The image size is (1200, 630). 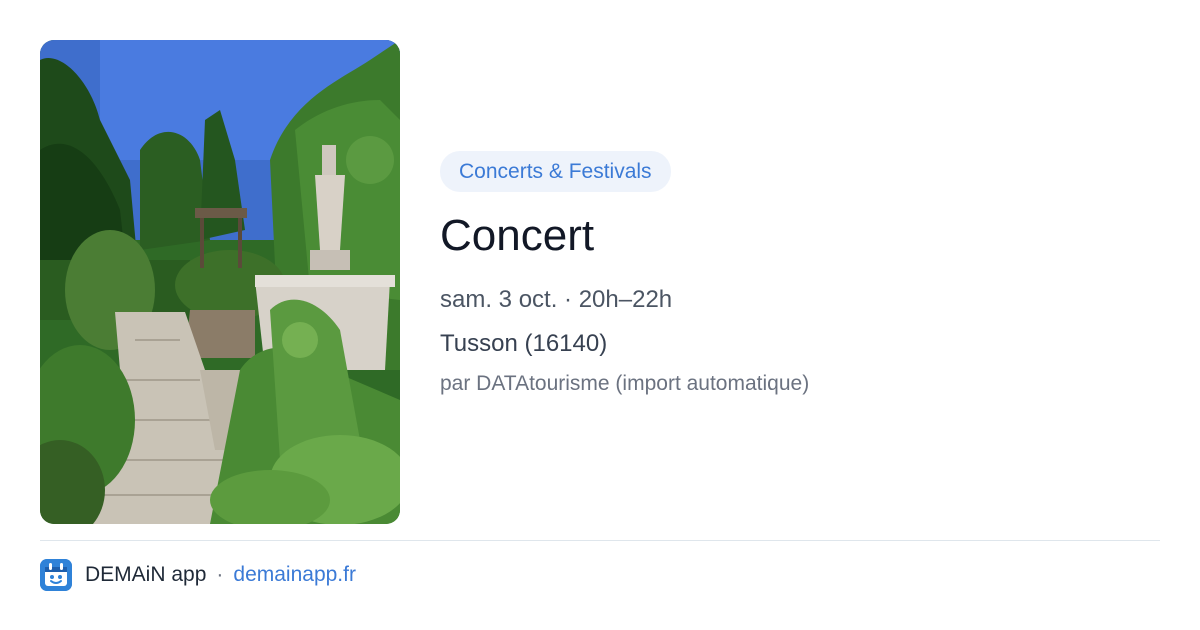 What do you see at coordinates (517, 235) in the screenshot?
I see `event-title: Concert` at bounding box center [517, 235].